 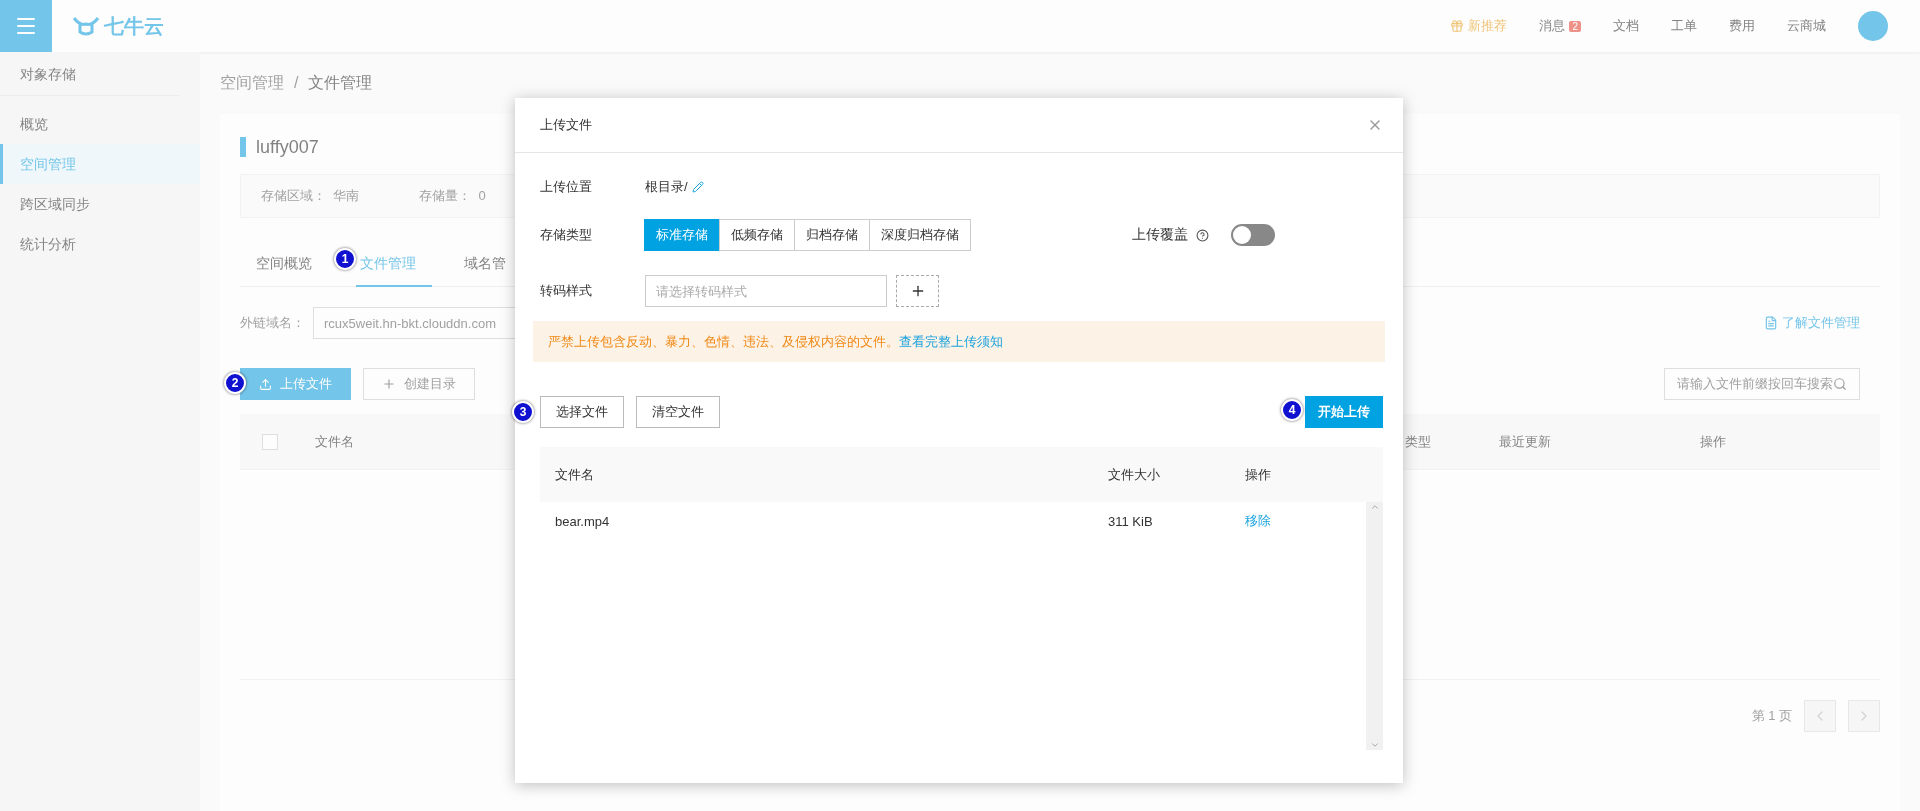 I want to click on add-button, so click(x=917, y=291).